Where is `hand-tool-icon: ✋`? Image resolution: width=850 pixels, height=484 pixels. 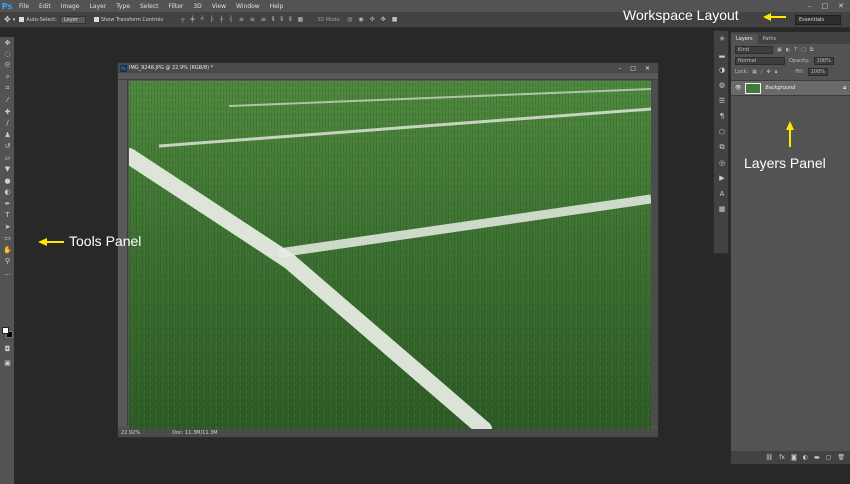
hand-tool-icon: ✋ is located at coordinates (7, 250).